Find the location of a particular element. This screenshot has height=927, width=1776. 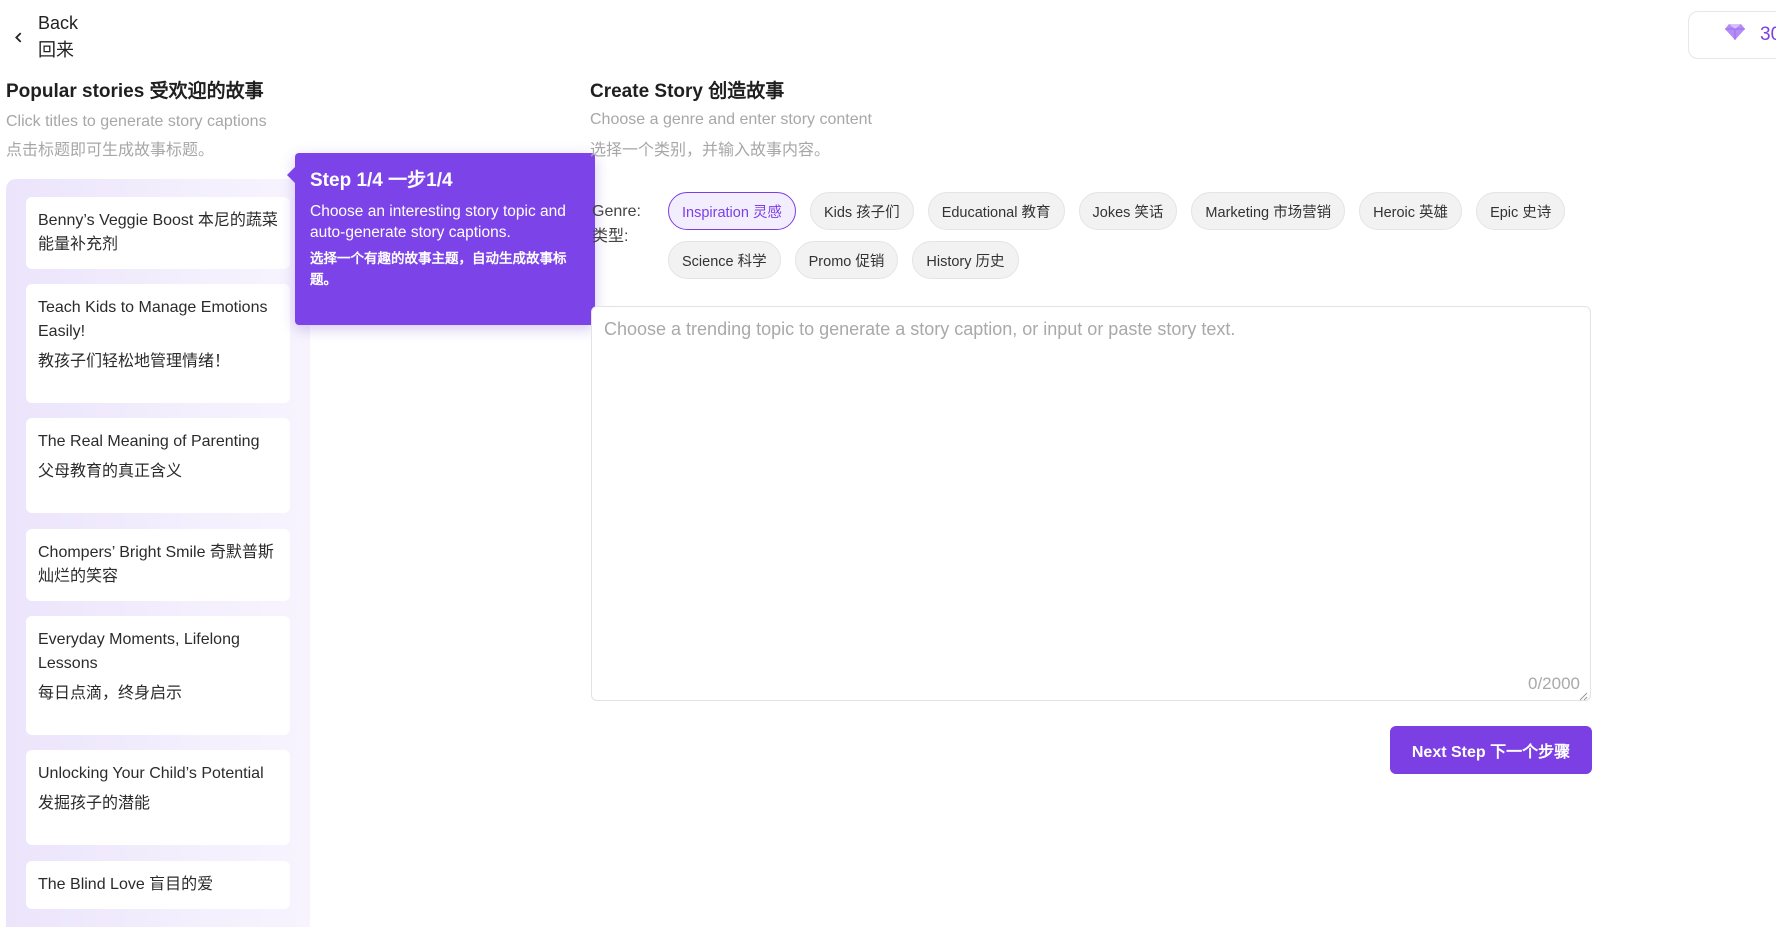

resize-handle-icon is located at coordinates (1583, 694).